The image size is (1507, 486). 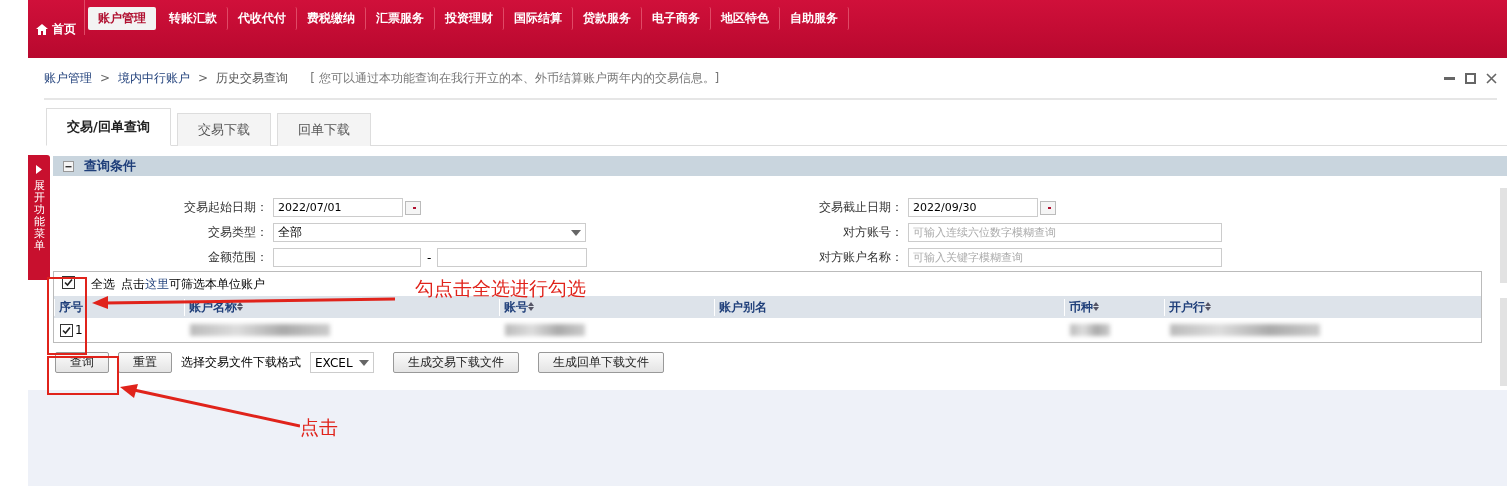 I want to click on annotation-text: 点击, so click(x=319, y=427).